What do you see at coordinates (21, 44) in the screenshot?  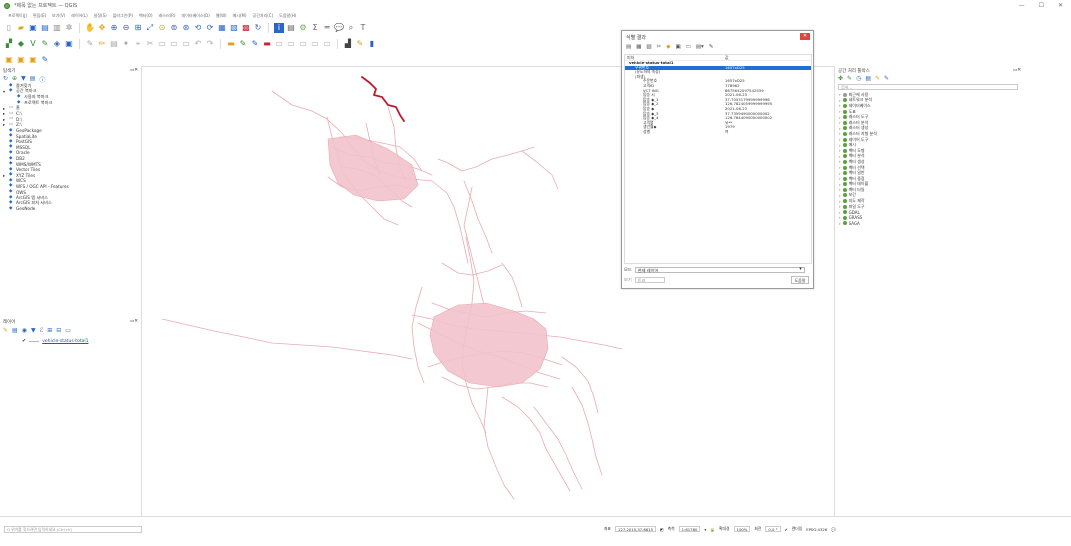 I see `add-vector-icon: ◆` at bounding box center [21, 44].